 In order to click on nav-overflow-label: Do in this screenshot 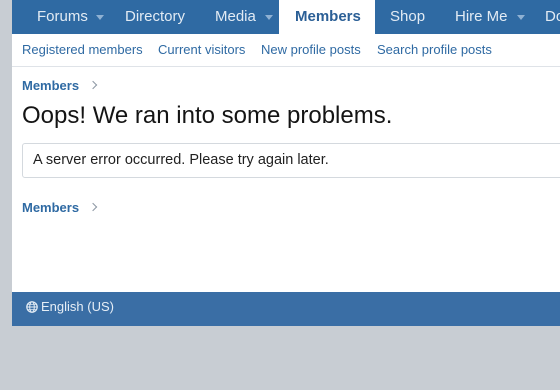, I will do `click(552, 16)`.